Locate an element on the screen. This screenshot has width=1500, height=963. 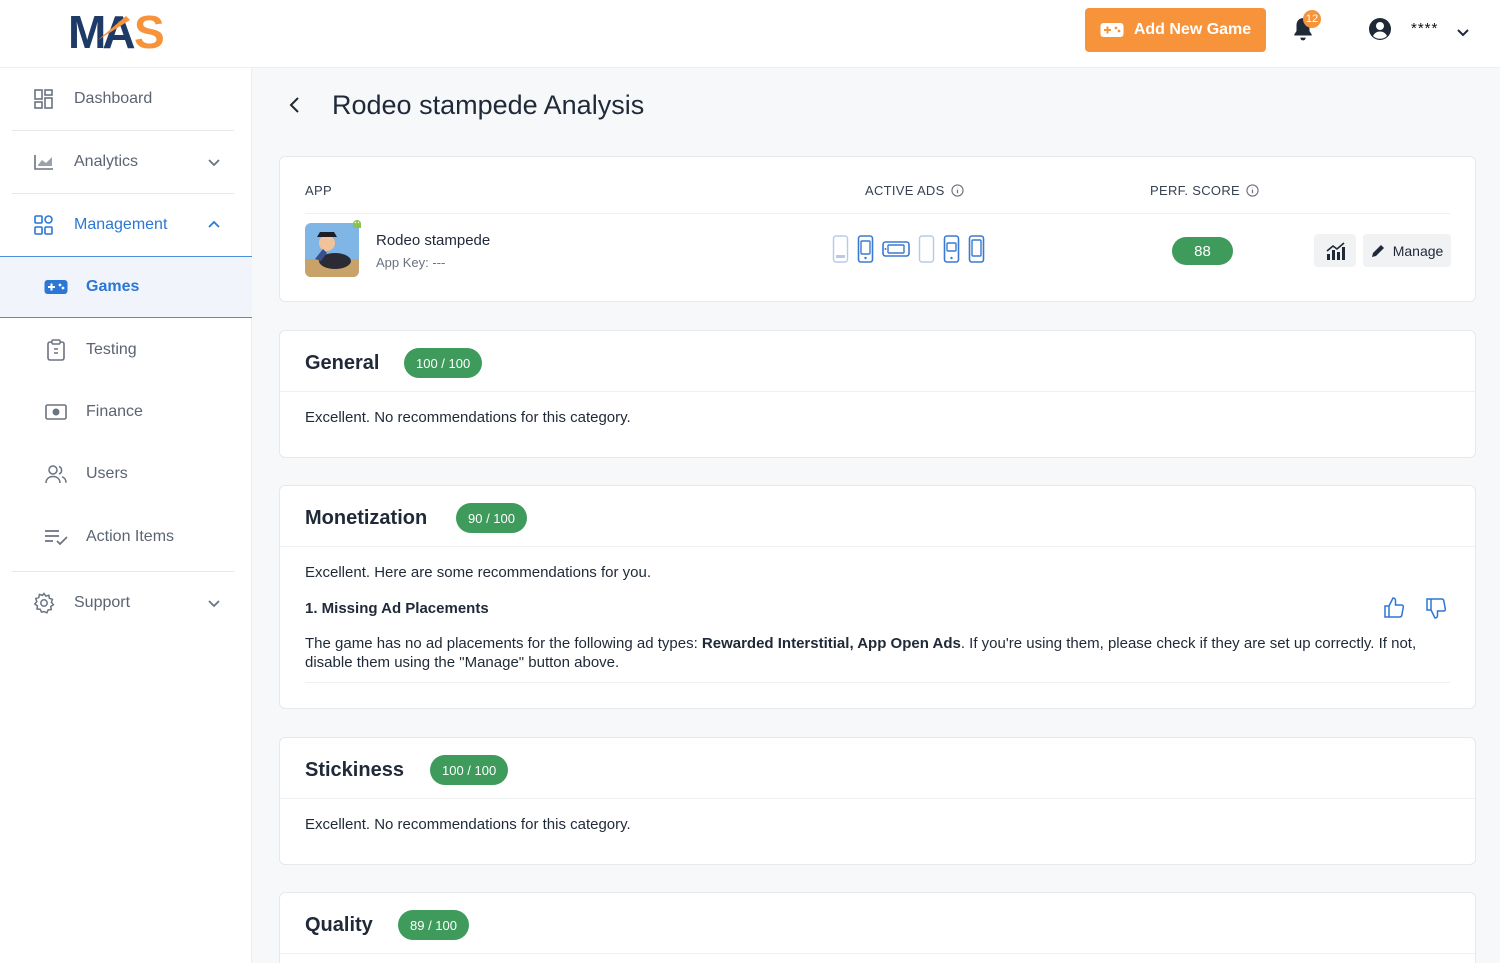
app-name: Rodeo stampede is located at coordinates (433, 240).